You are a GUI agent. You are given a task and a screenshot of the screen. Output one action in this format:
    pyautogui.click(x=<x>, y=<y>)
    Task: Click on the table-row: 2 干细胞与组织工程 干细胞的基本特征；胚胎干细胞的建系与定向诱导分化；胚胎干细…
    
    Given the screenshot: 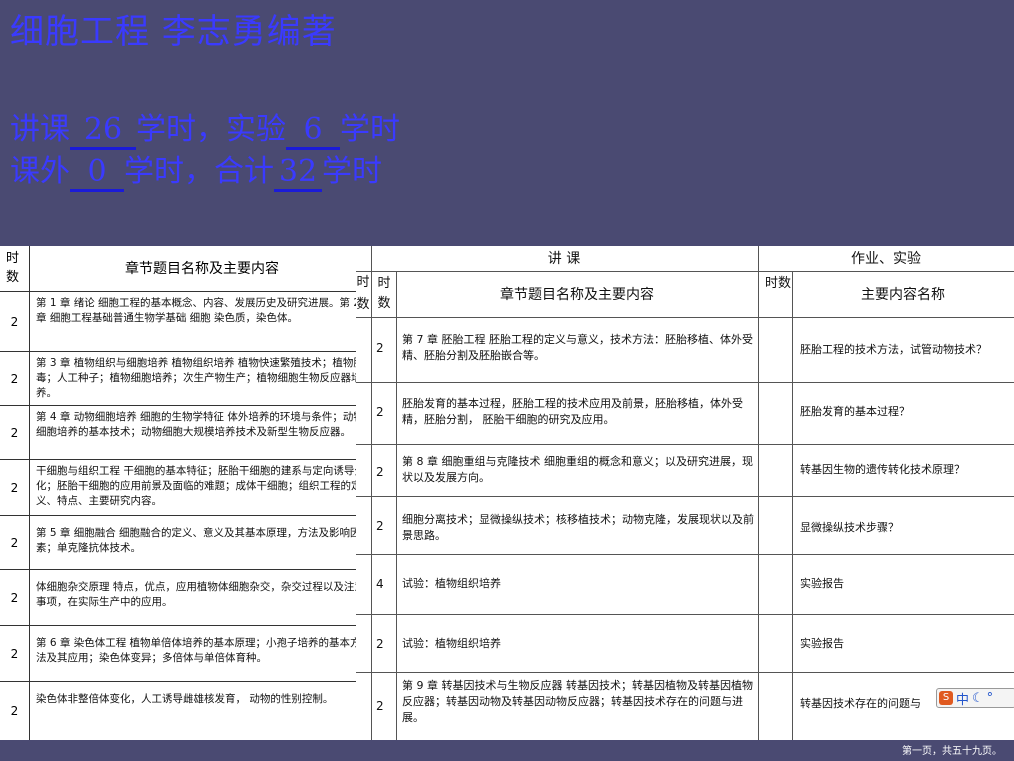 What is the action you would take?
    pyautogui.click(x=187, y=488)
    